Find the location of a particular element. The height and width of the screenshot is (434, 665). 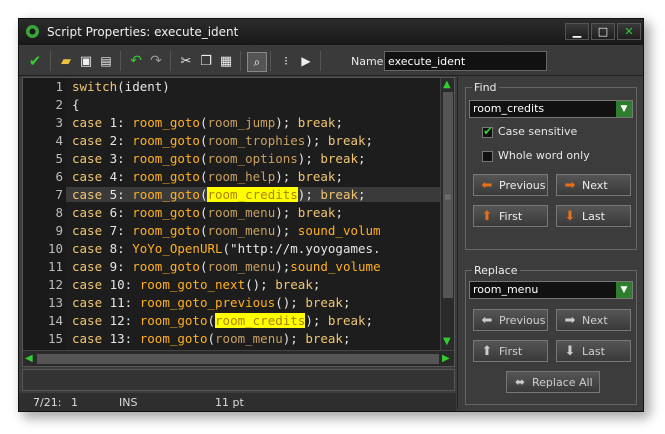

close-button: ✕ is located at coordinates (629, 31).